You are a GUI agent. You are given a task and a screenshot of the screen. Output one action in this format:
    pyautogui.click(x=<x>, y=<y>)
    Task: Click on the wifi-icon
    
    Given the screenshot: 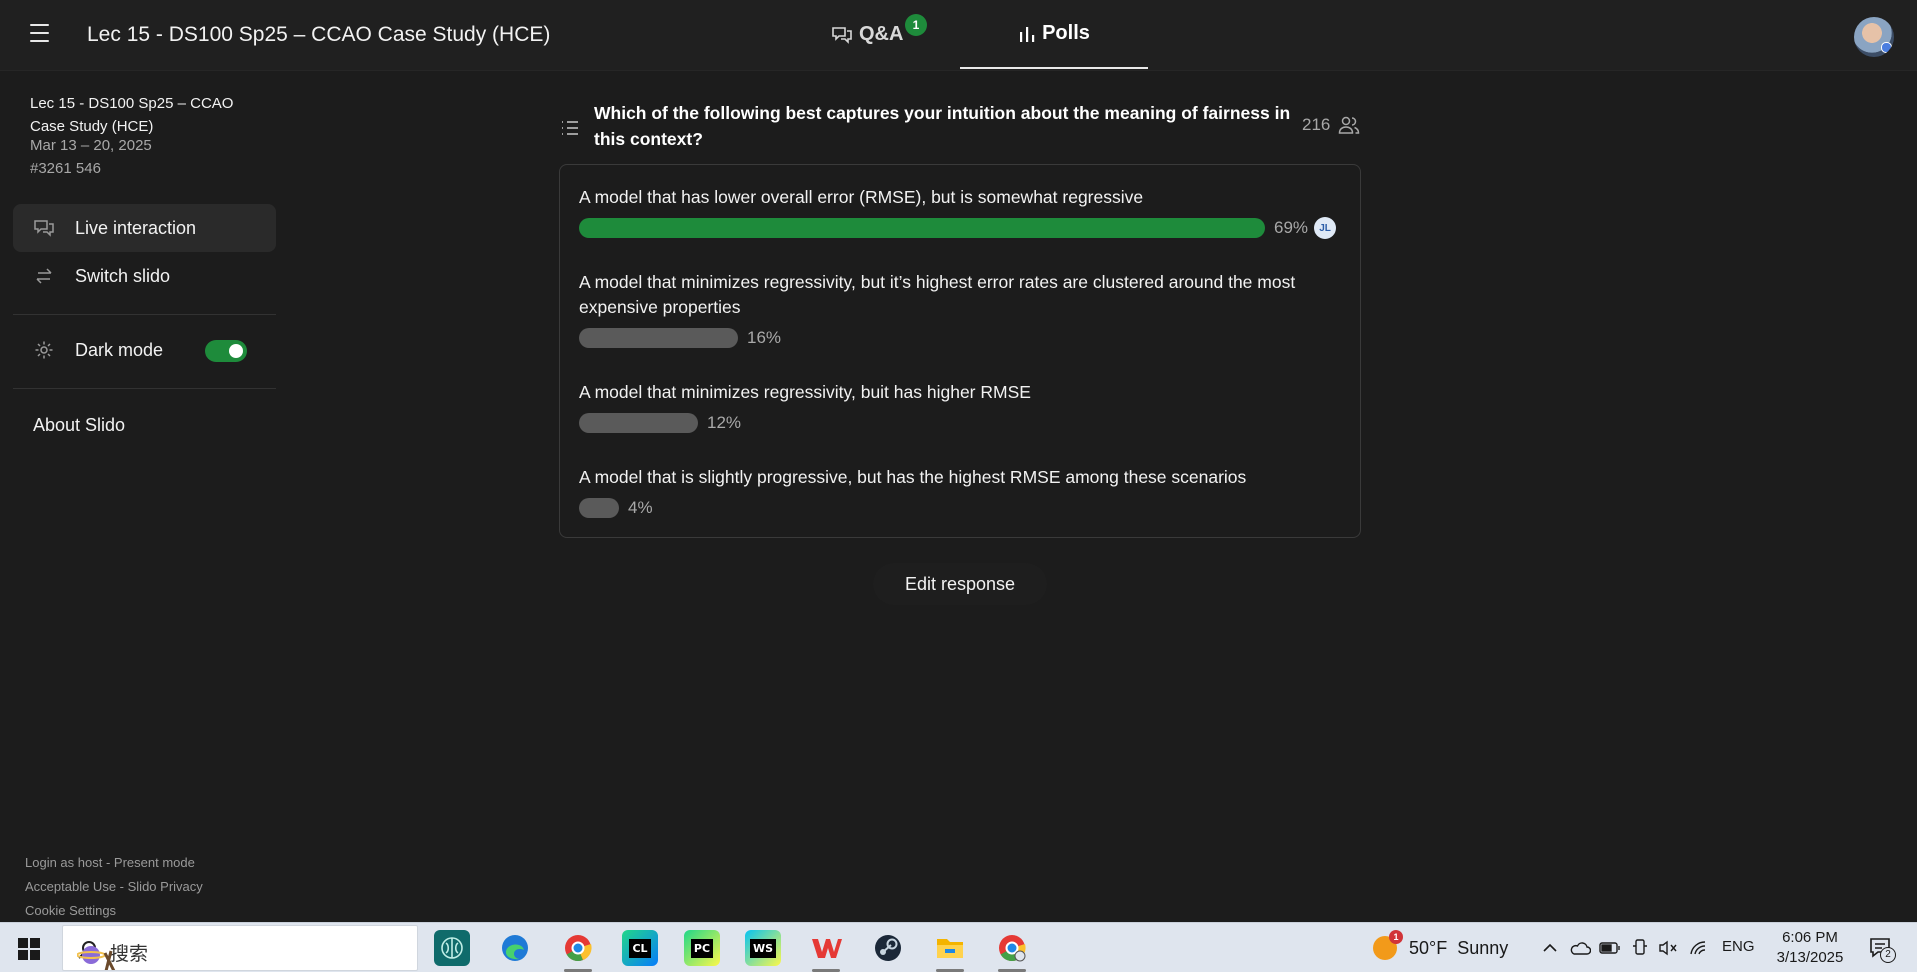 What is the action you would take?
    pyautogui.click(x=1699, y=948)
    